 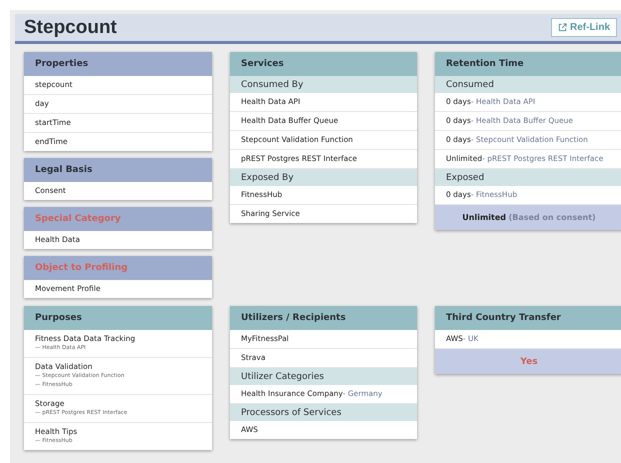 What do you see at coordinates (503, 318) in the screenshot?
I see `card-title: Third Country Transfer` at bounding box center [503, 318].